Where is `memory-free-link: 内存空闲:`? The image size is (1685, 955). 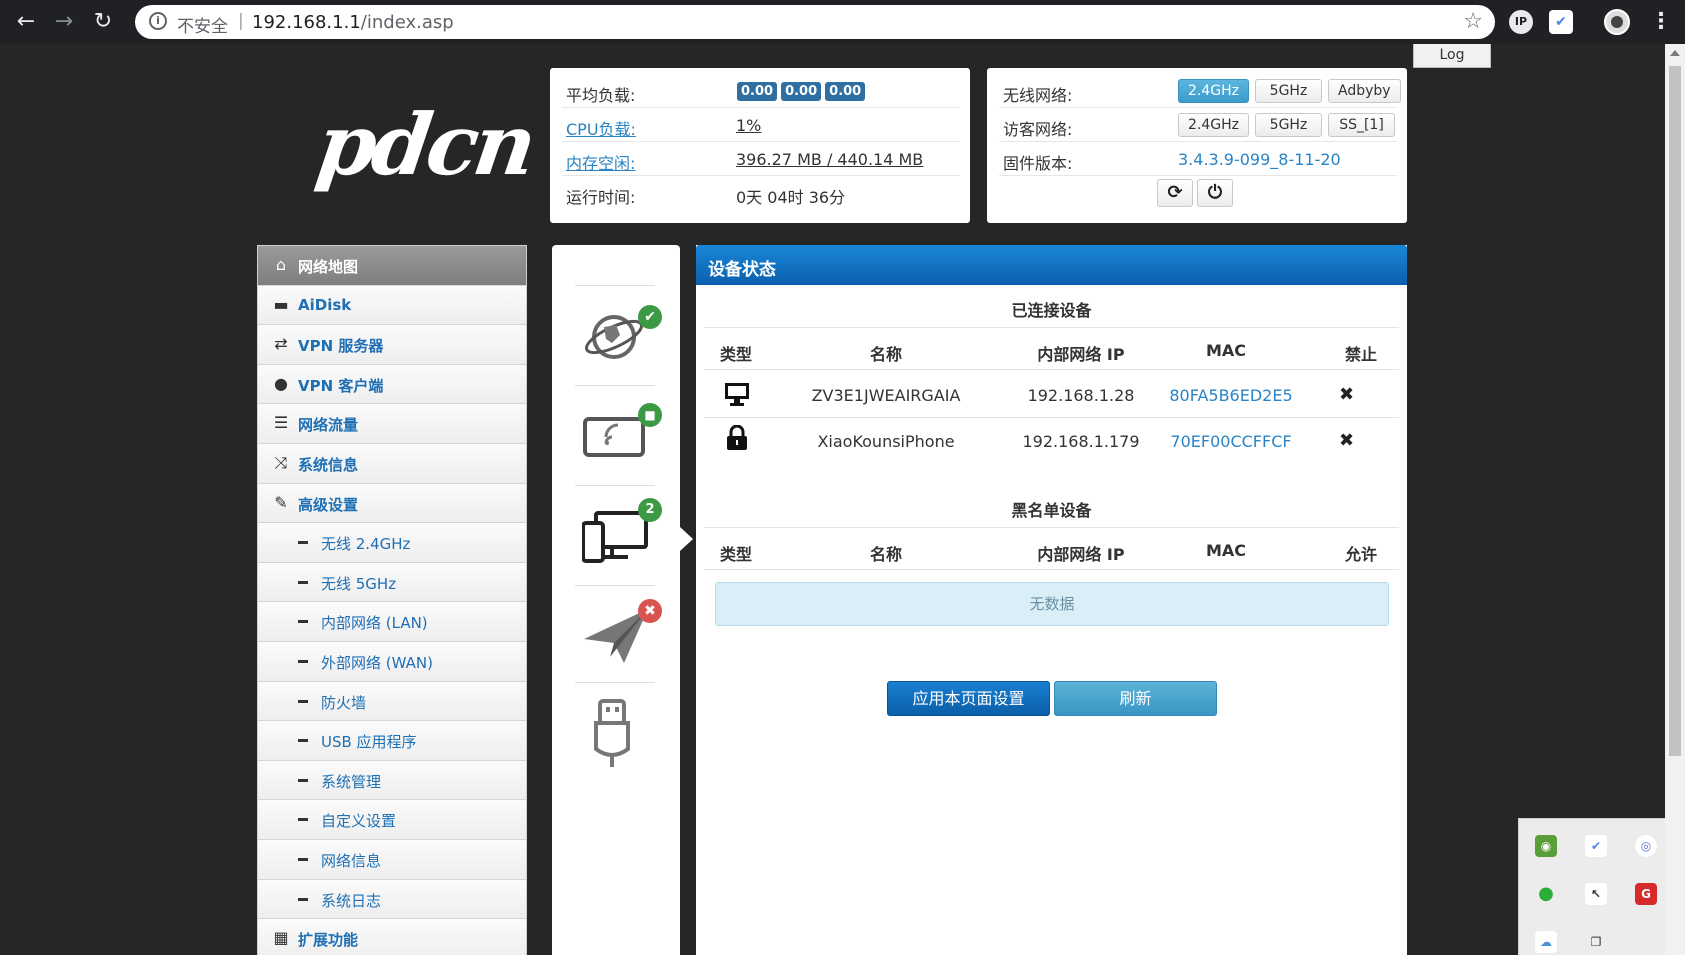 memory-free-link: 内存空闲: is located at coordinates (600, 162).